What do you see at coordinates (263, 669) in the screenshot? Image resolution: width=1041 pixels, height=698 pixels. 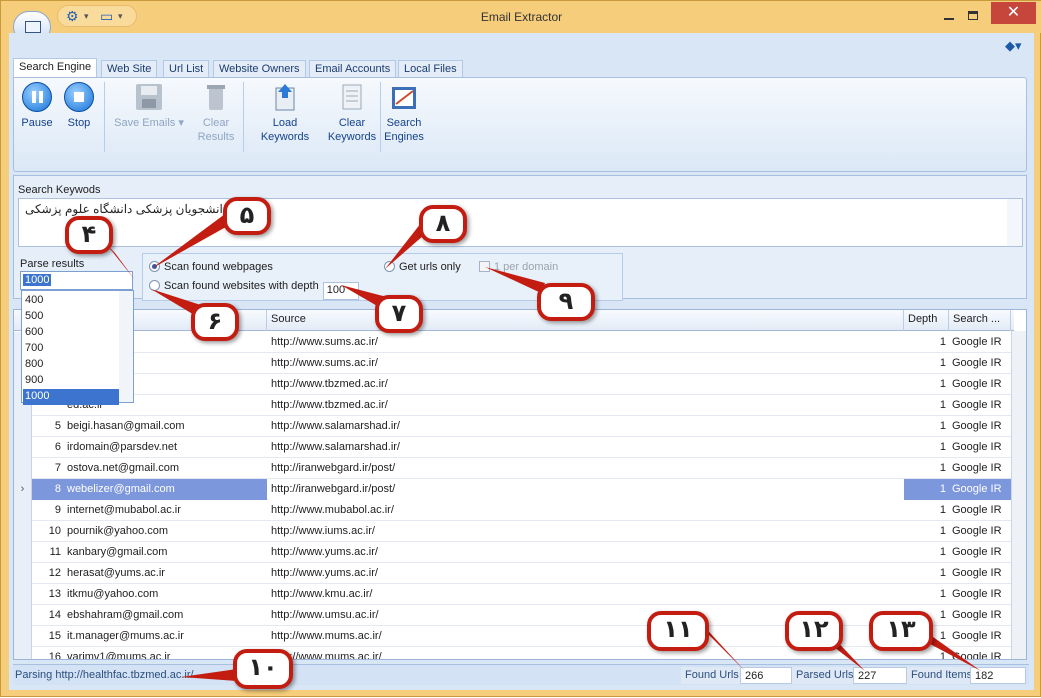 I see `callout-10: ۱۰` at bounding box center [263, 669].